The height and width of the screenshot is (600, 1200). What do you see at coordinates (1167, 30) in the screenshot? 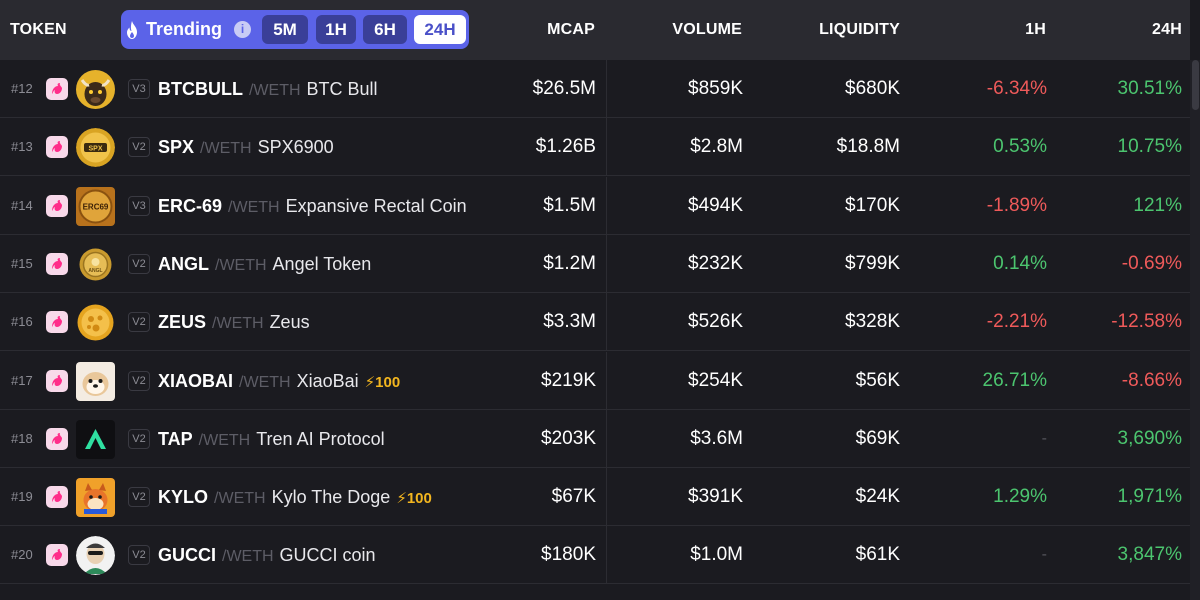
I see `column-header-24h: 24H` at bounding box center [1167, 30].